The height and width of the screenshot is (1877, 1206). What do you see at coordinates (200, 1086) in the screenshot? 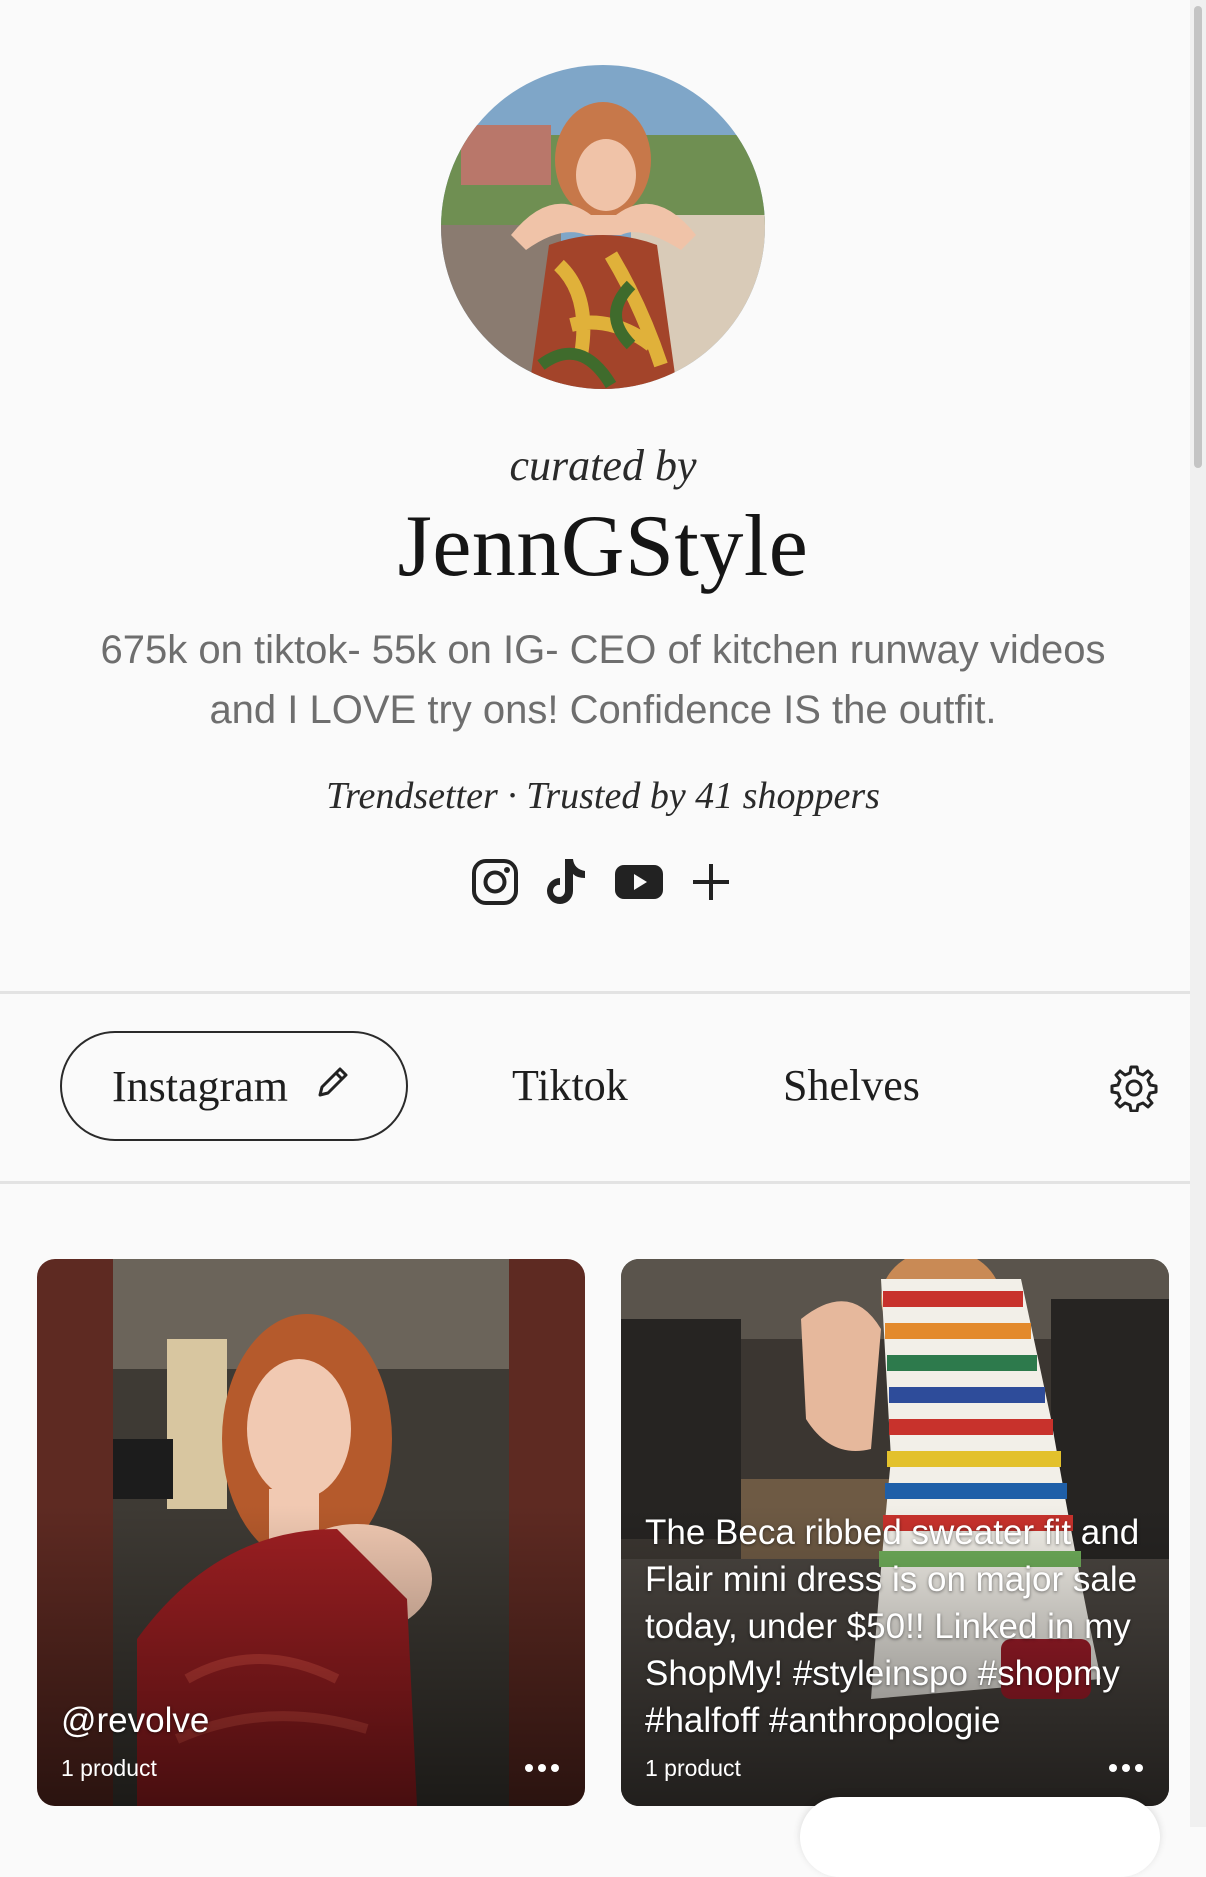
I see `tab-instagram-label: Instagram` at bounding box center [200, 1086].